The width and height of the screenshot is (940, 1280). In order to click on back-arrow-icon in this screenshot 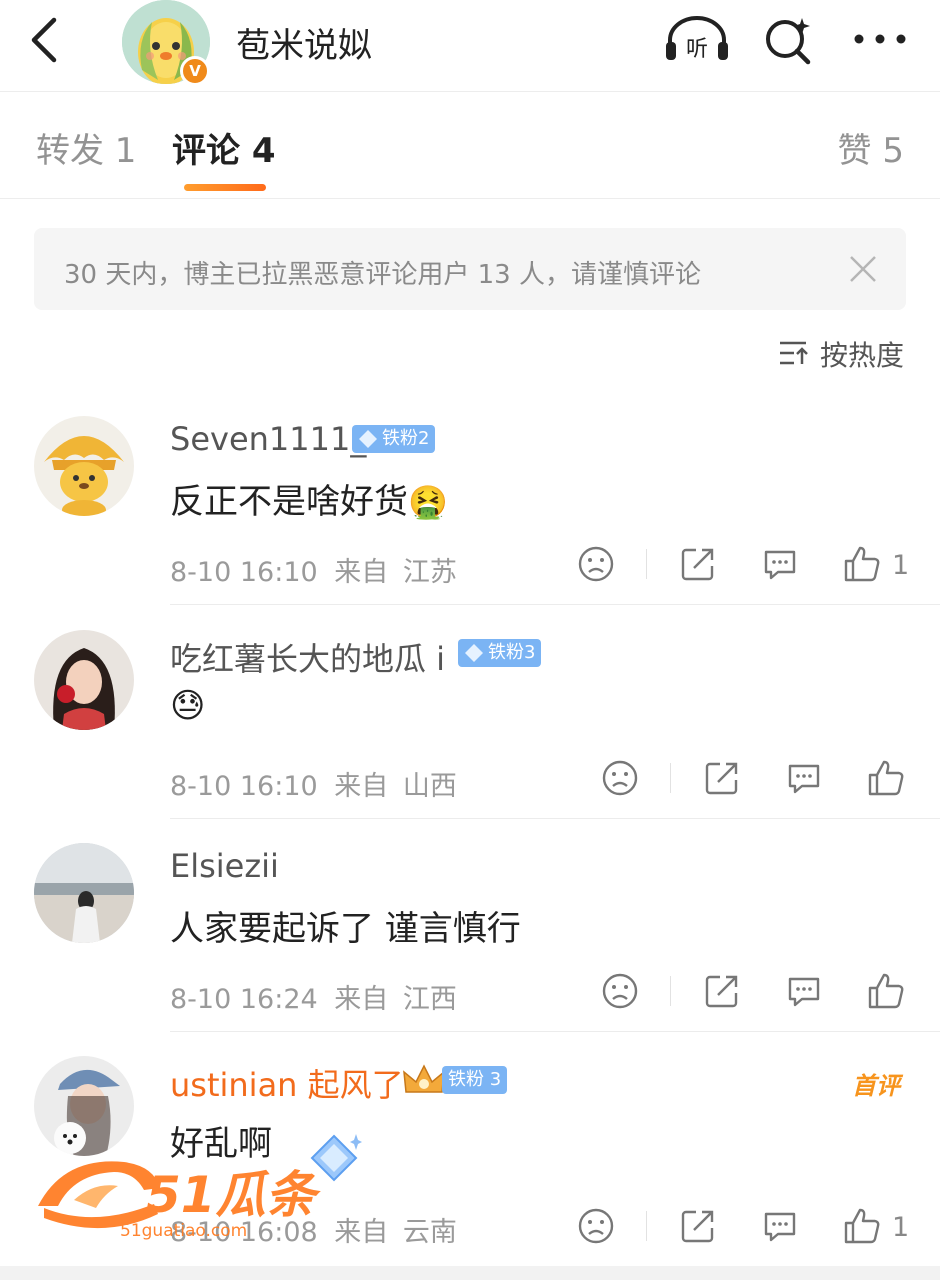, I will do `click(44, 40)`.